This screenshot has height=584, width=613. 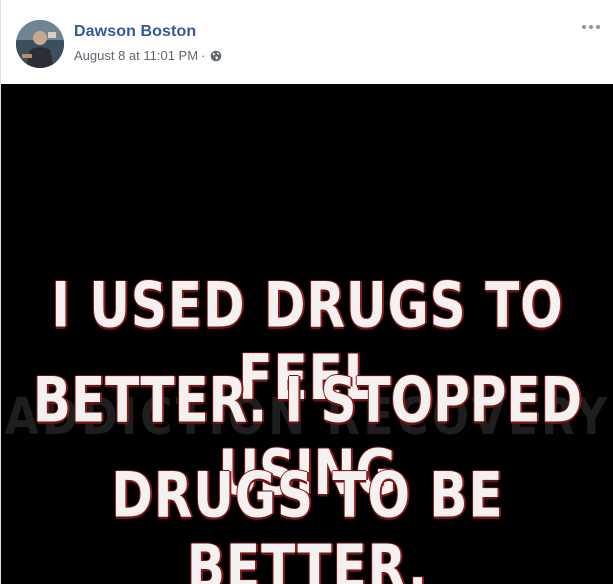 I want to click on avatar-photo, so click(x=40, y=44).